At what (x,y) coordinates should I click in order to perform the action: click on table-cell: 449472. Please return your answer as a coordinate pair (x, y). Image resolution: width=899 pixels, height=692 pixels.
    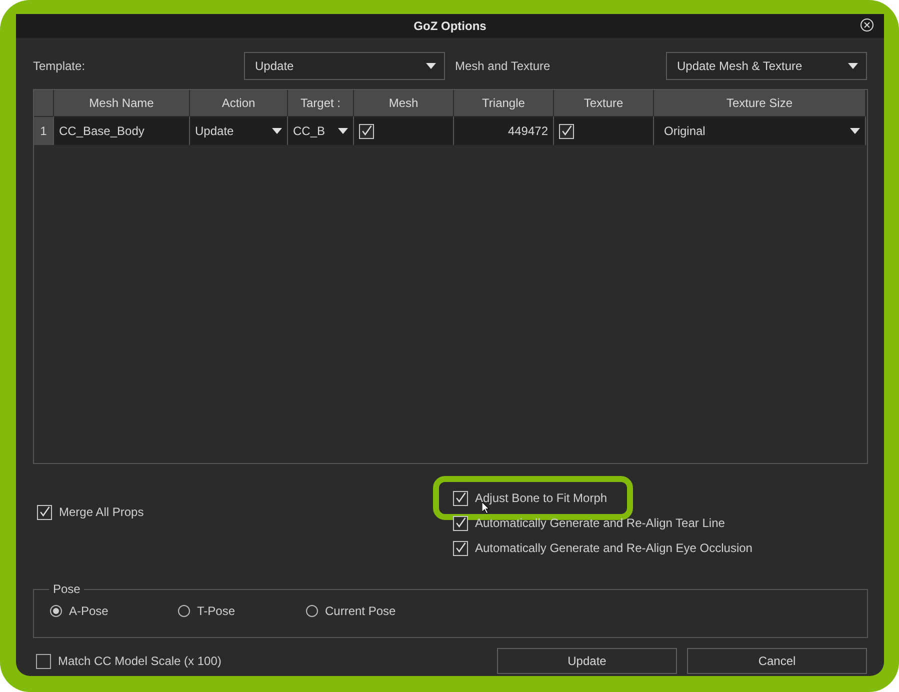
    Looking at the image, I should click on (504, 130).